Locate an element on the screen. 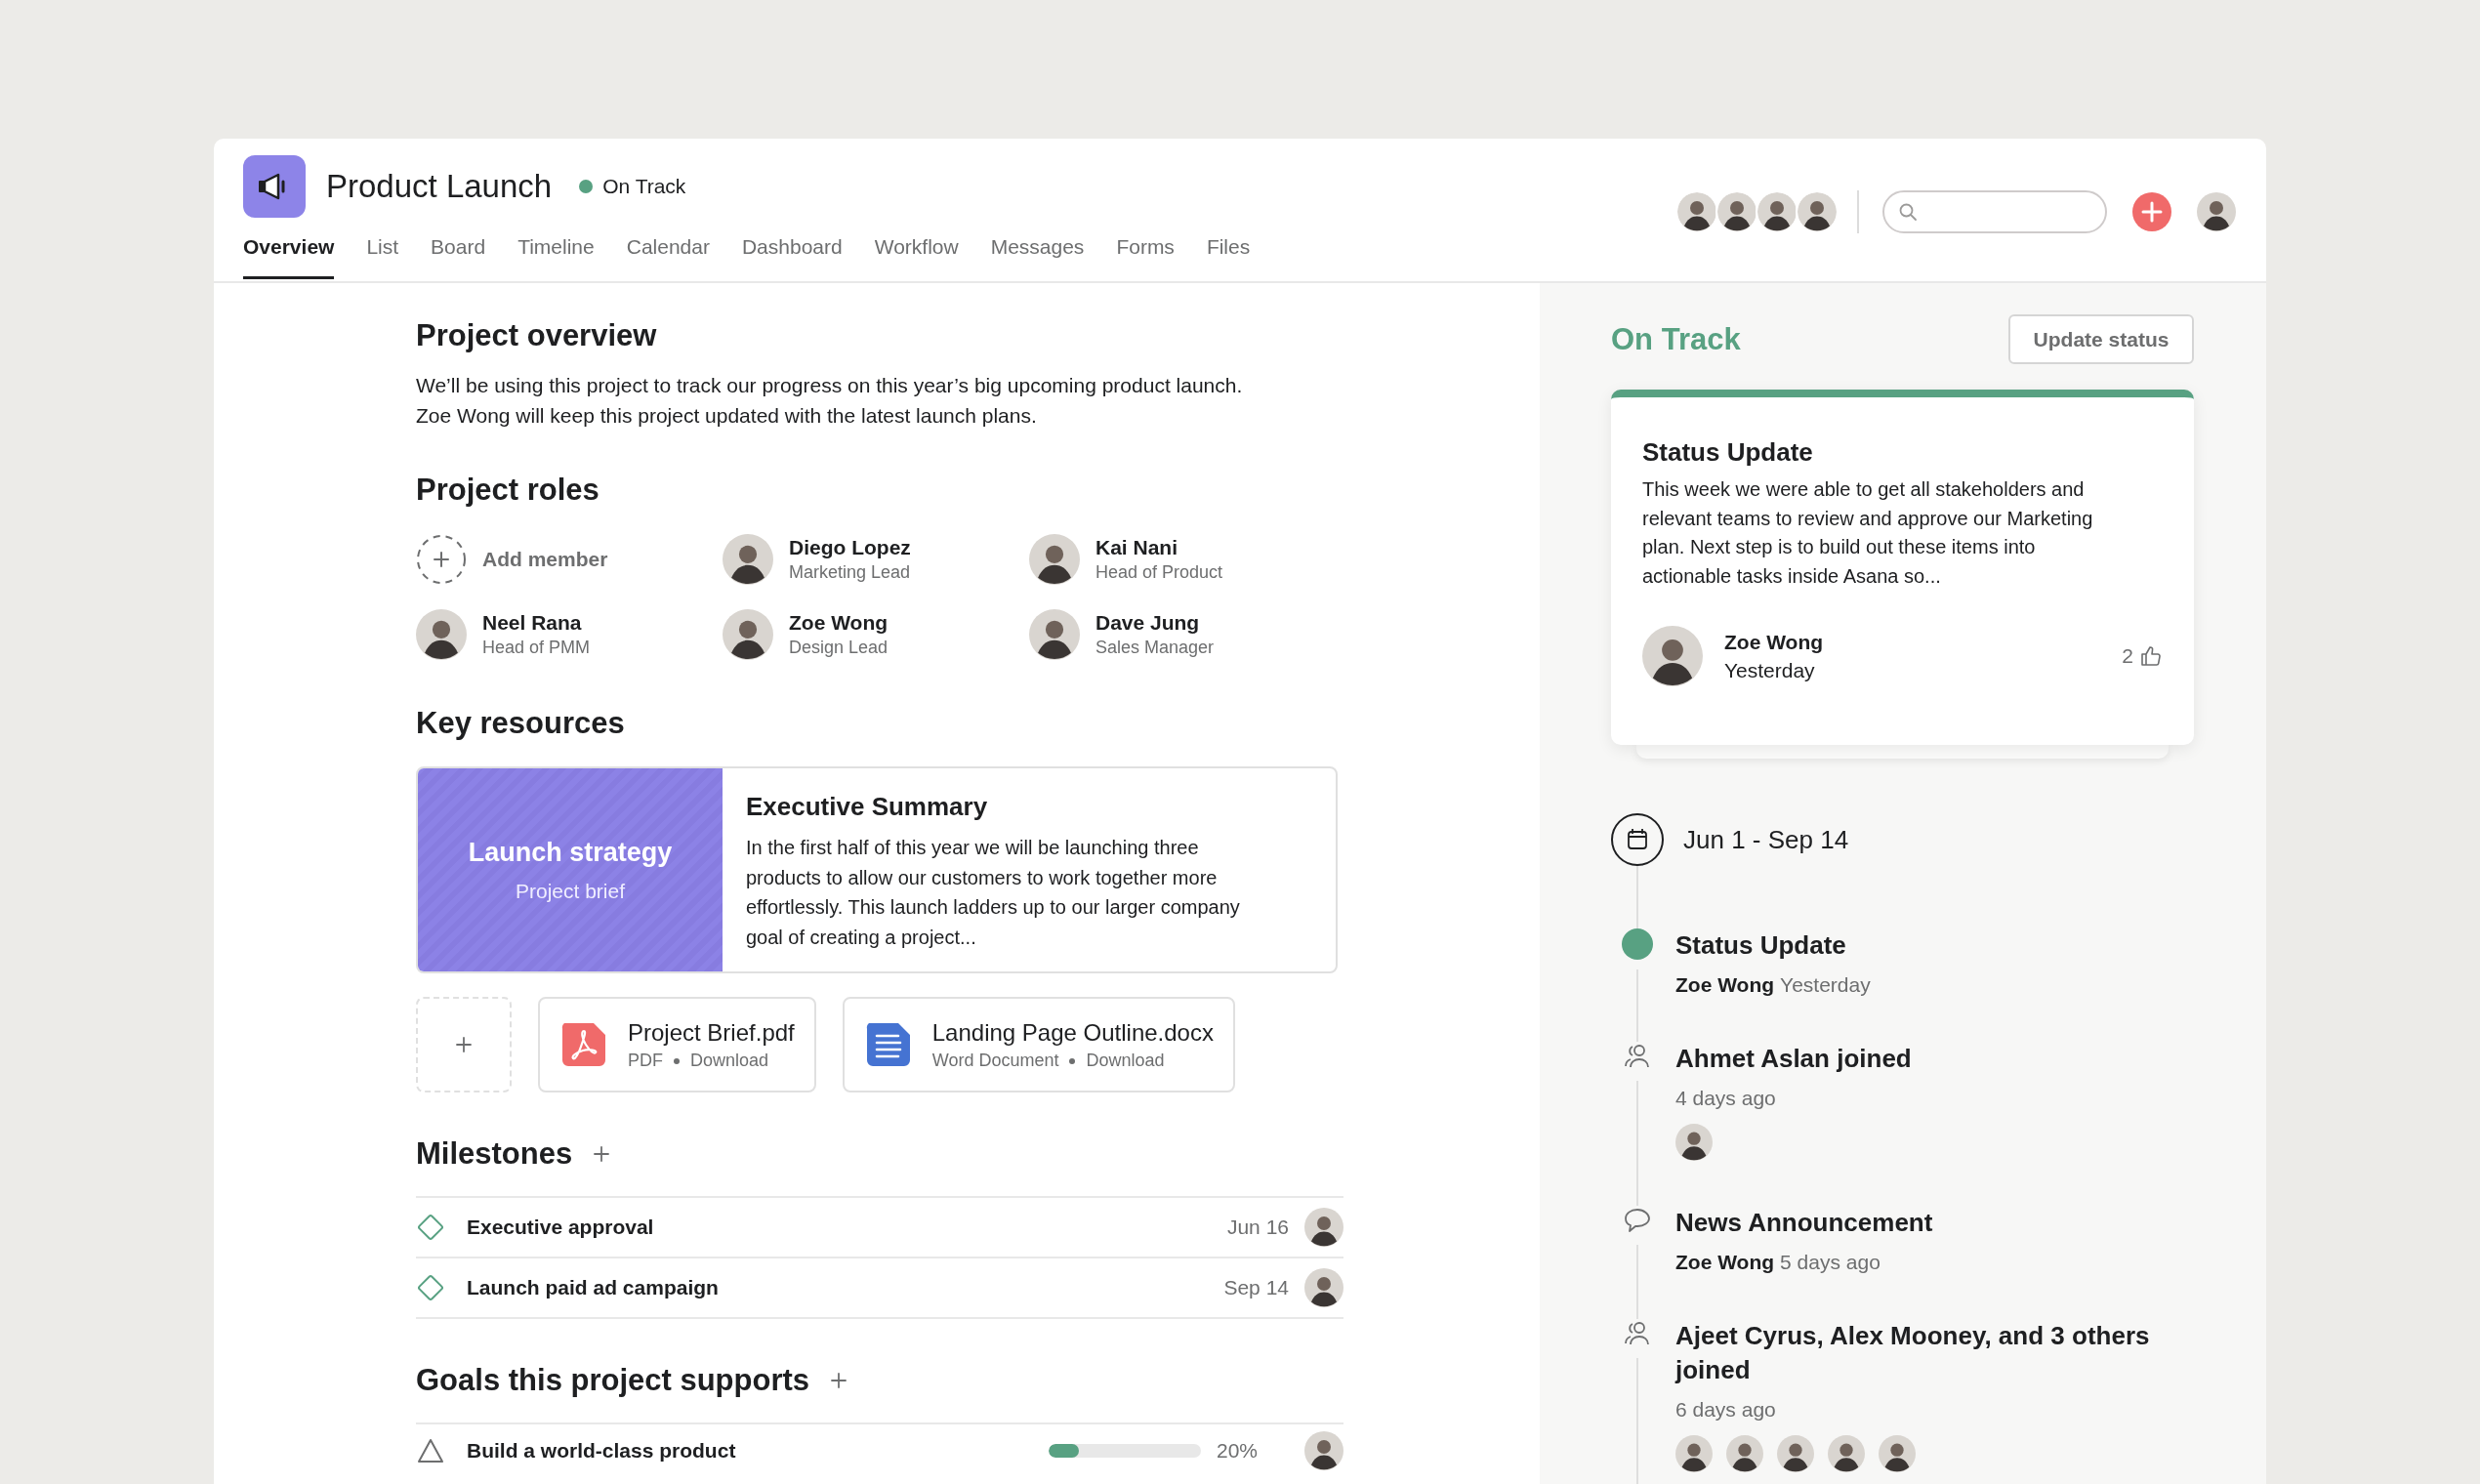 This screenshot has height=1484, width=2480. file-card: Landing Page Outline.docx Word Document Download is located at coordinates (1038, 1045).